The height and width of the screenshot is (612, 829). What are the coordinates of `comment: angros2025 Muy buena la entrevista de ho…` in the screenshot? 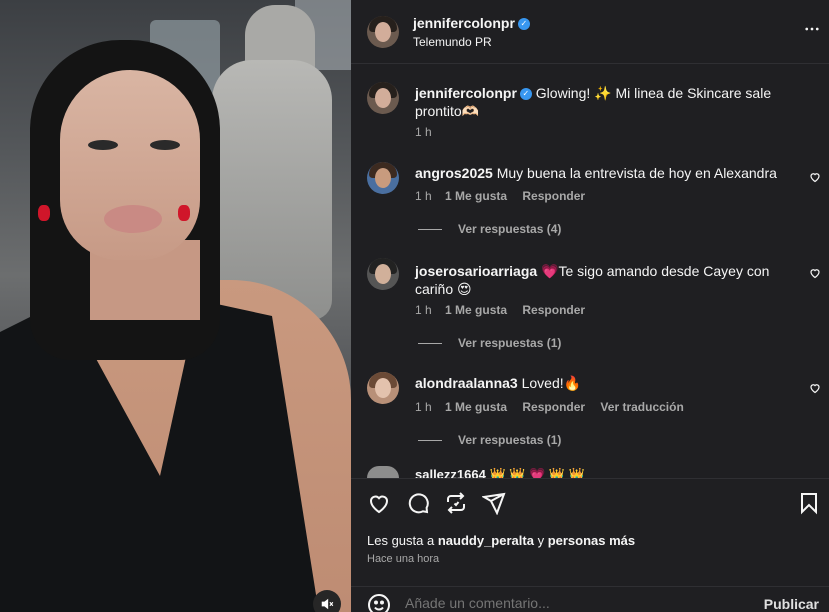 It's located at (602, 173).